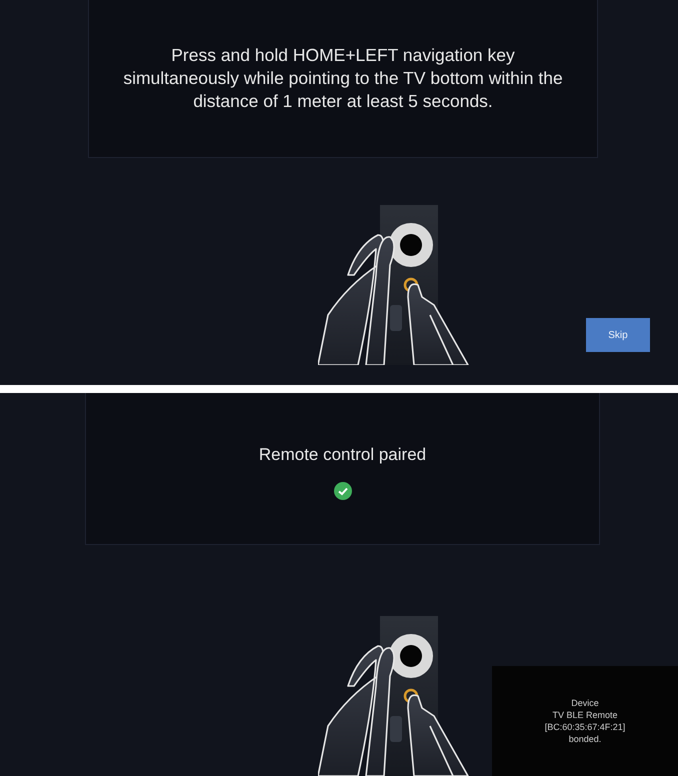 Image resolution: width=678 pixels, height=776 pixels. What do you see at coordinates (585, 703) in the screenshot?
I see `toast-text: Device` at bounding box center [585, 703].